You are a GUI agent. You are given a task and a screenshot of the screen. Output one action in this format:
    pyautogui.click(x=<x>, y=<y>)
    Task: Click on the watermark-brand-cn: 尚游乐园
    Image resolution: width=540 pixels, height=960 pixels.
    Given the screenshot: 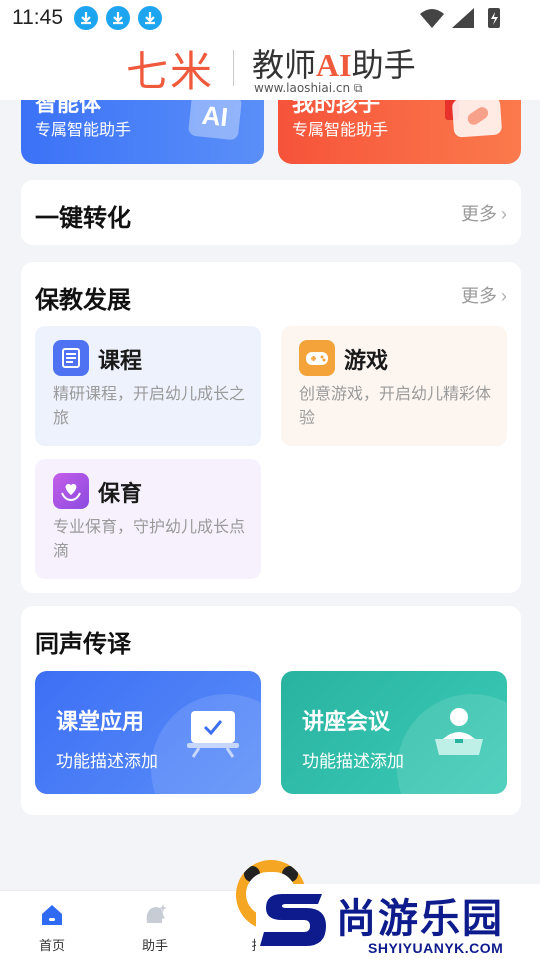 What is the action you would take?
    pyautogui.click(x=420, y=919)
    